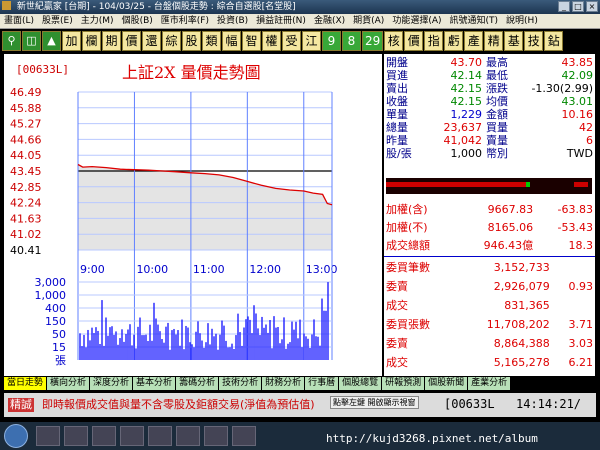 The width and height of the screenshot is (600, 450). Describe the element at coordinates (111, 383) in the screenshot. I see `tab-2: 深度分析` at that location.